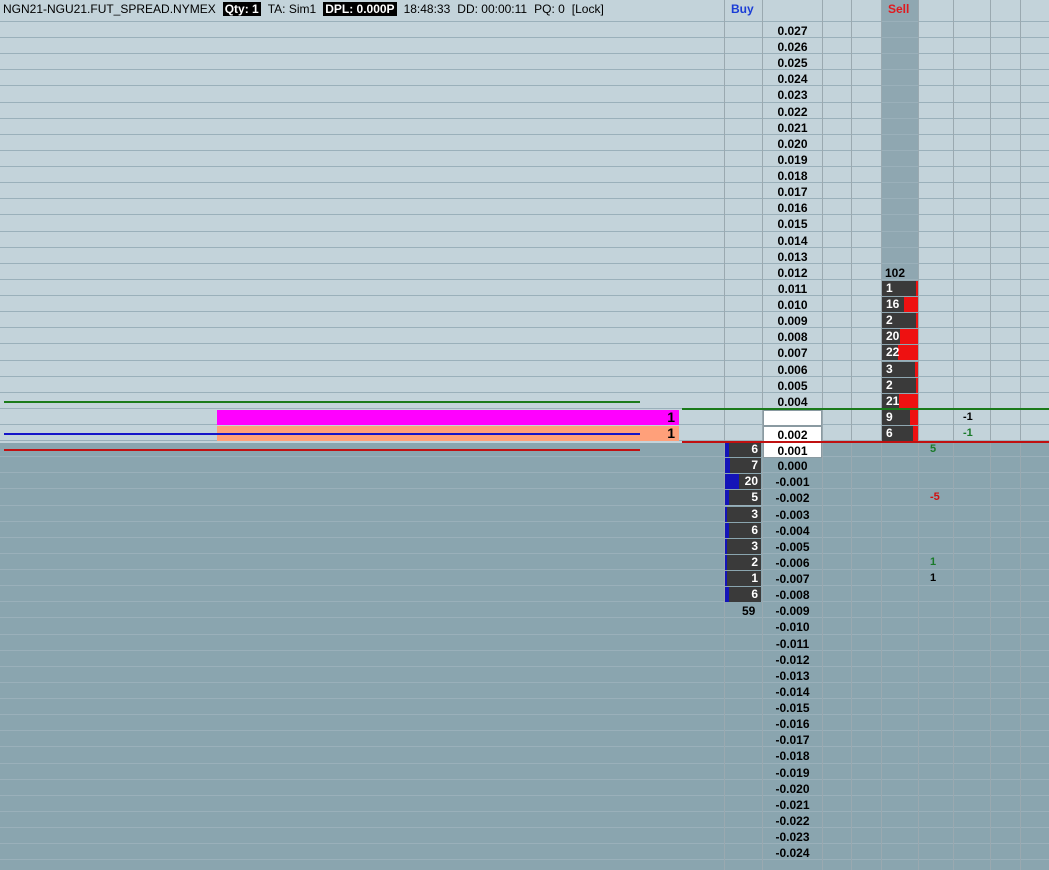  I want to click on price-cell: 0.018, so click(792, 176).